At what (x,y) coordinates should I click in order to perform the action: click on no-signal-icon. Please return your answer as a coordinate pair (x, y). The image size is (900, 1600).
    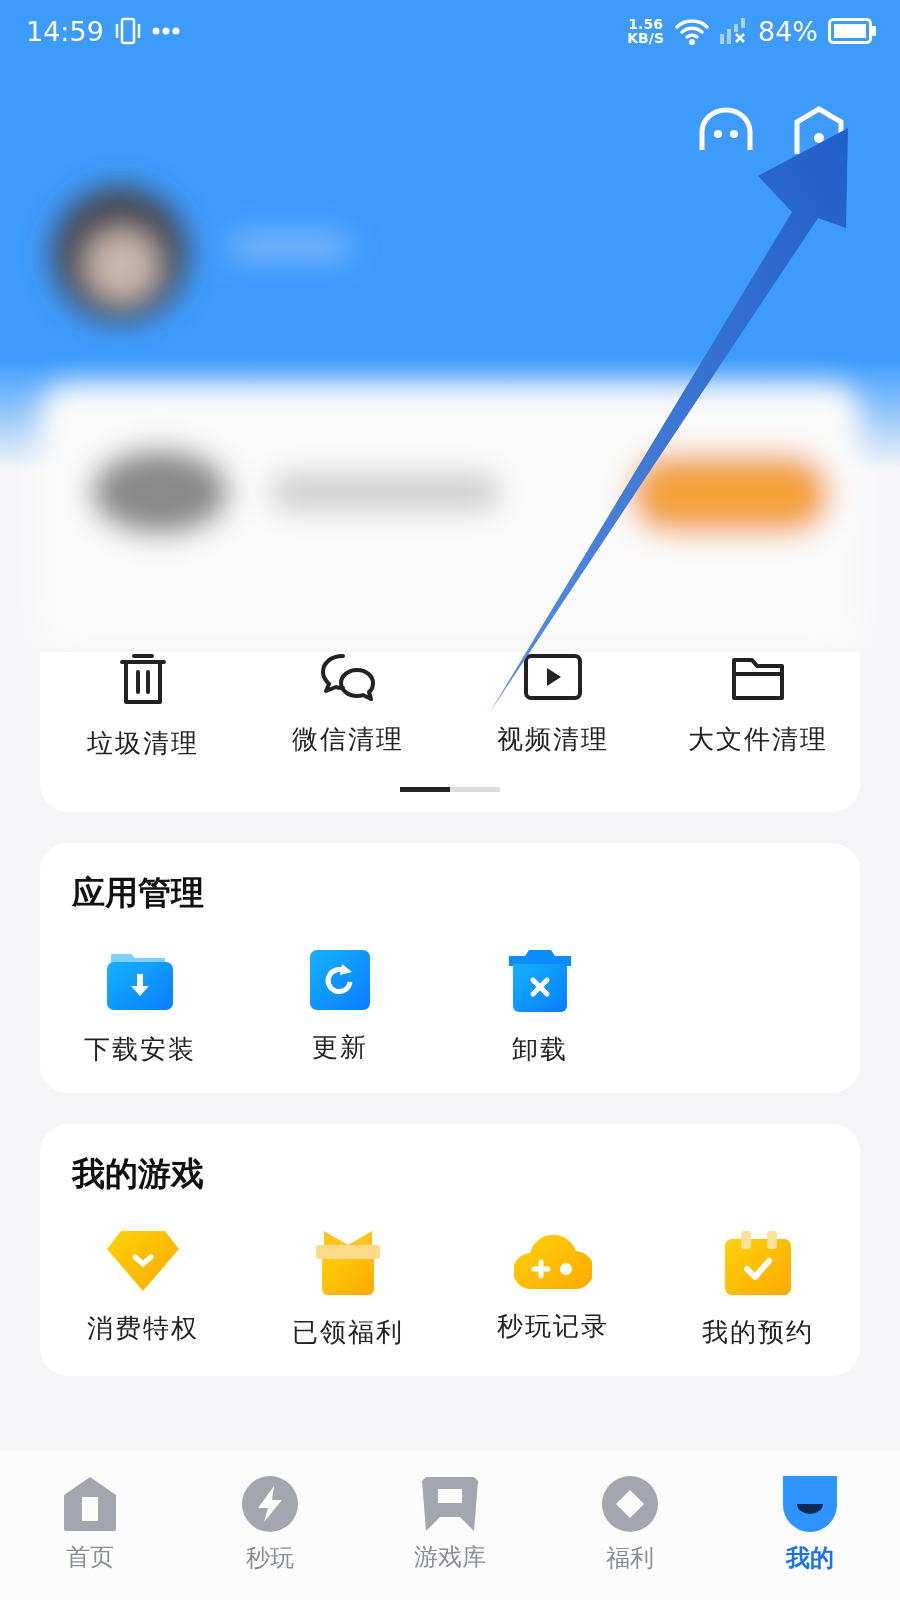
    Looking at the image, I should click on (734, 31).